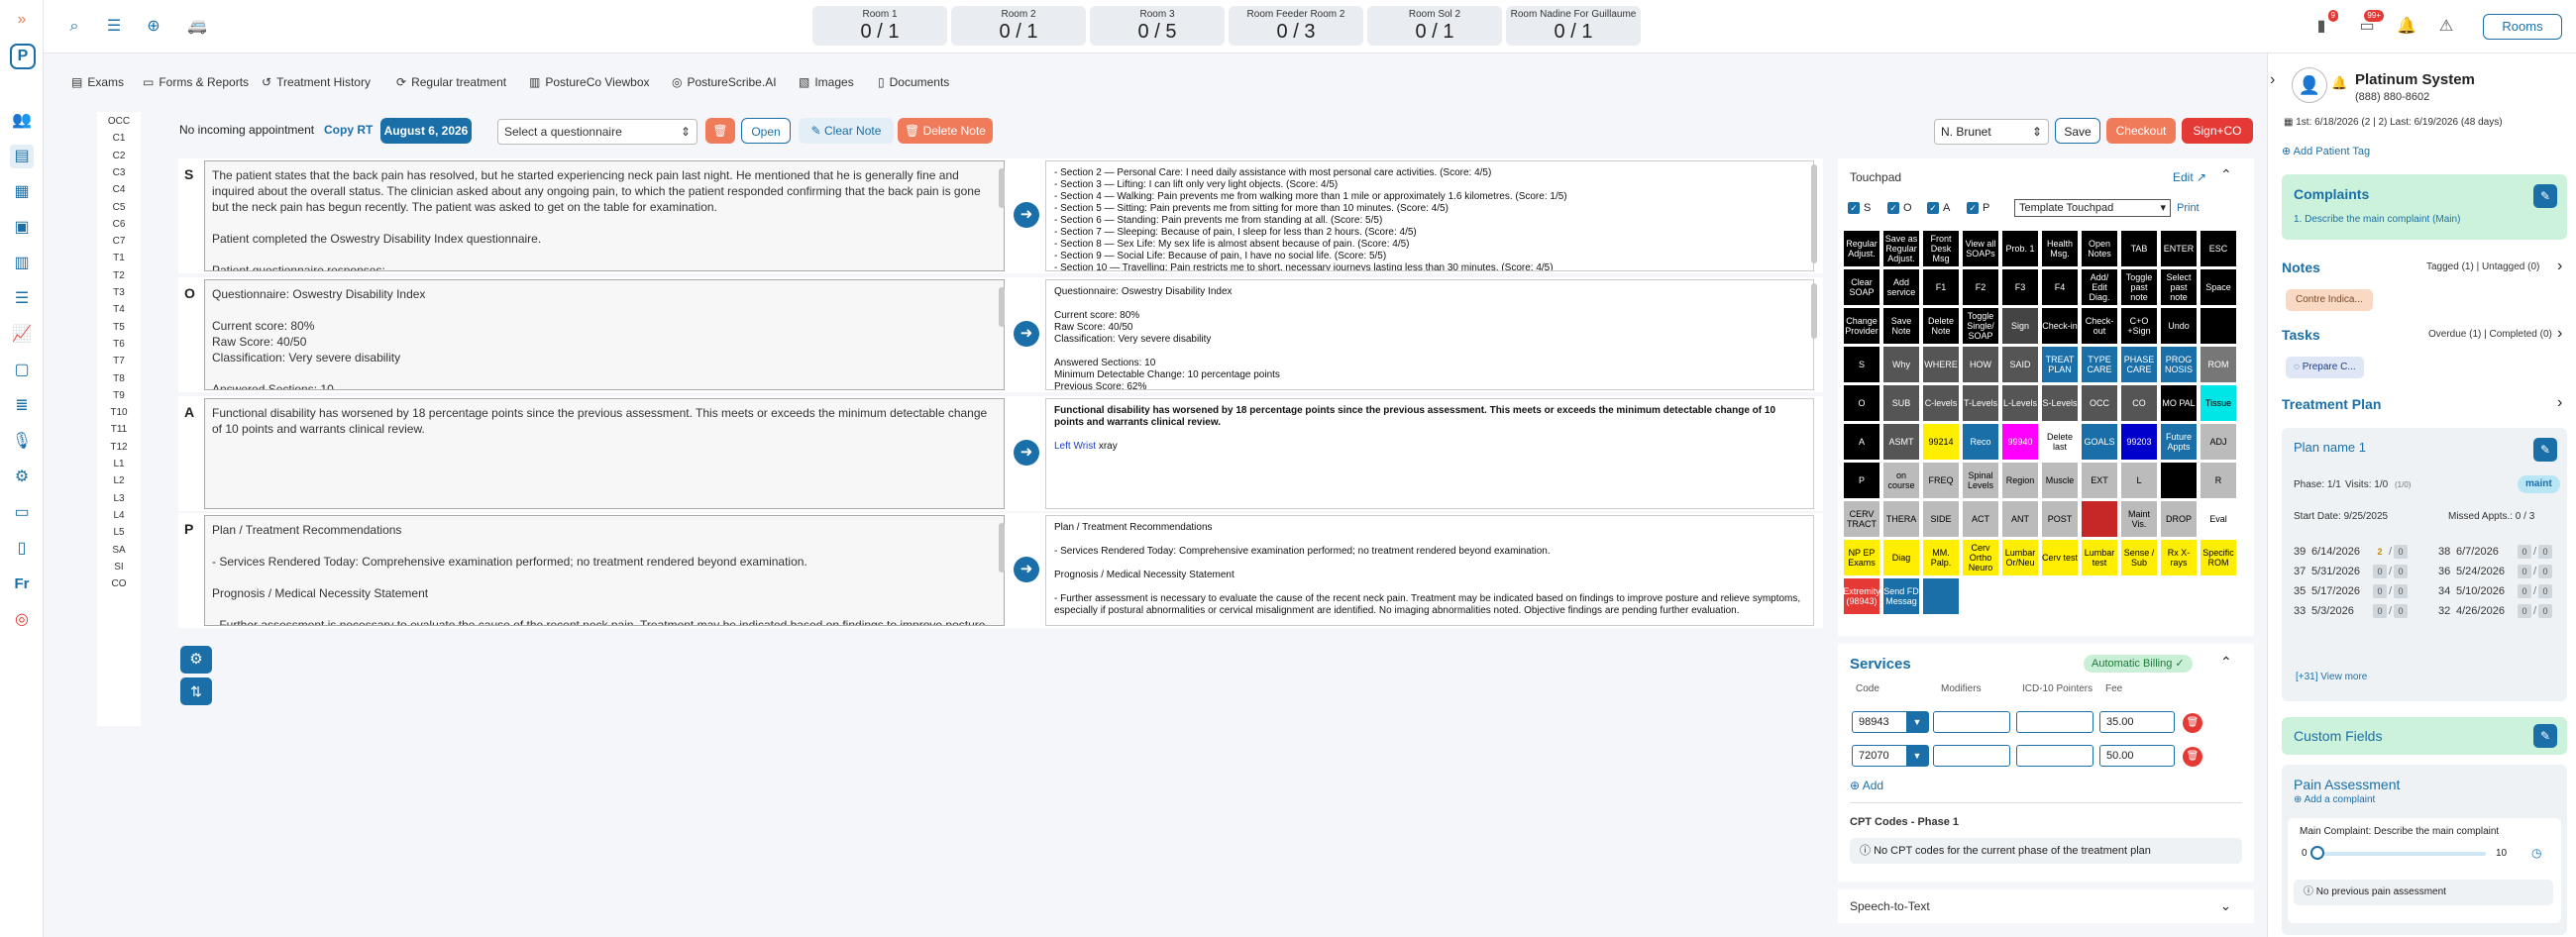 This screenshot has height=937, width=2576. I want to click on spinal-code: C3, so click(119, 173).